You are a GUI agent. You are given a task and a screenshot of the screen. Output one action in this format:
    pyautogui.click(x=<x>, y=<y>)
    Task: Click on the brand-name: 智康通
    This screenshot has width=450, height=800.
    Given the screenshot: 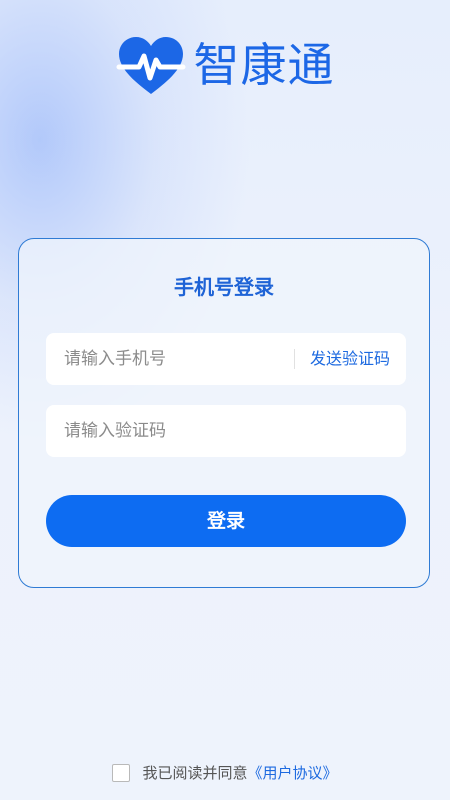 What is the action you would take?
    pyautogui.click(x=264, y=65)
    